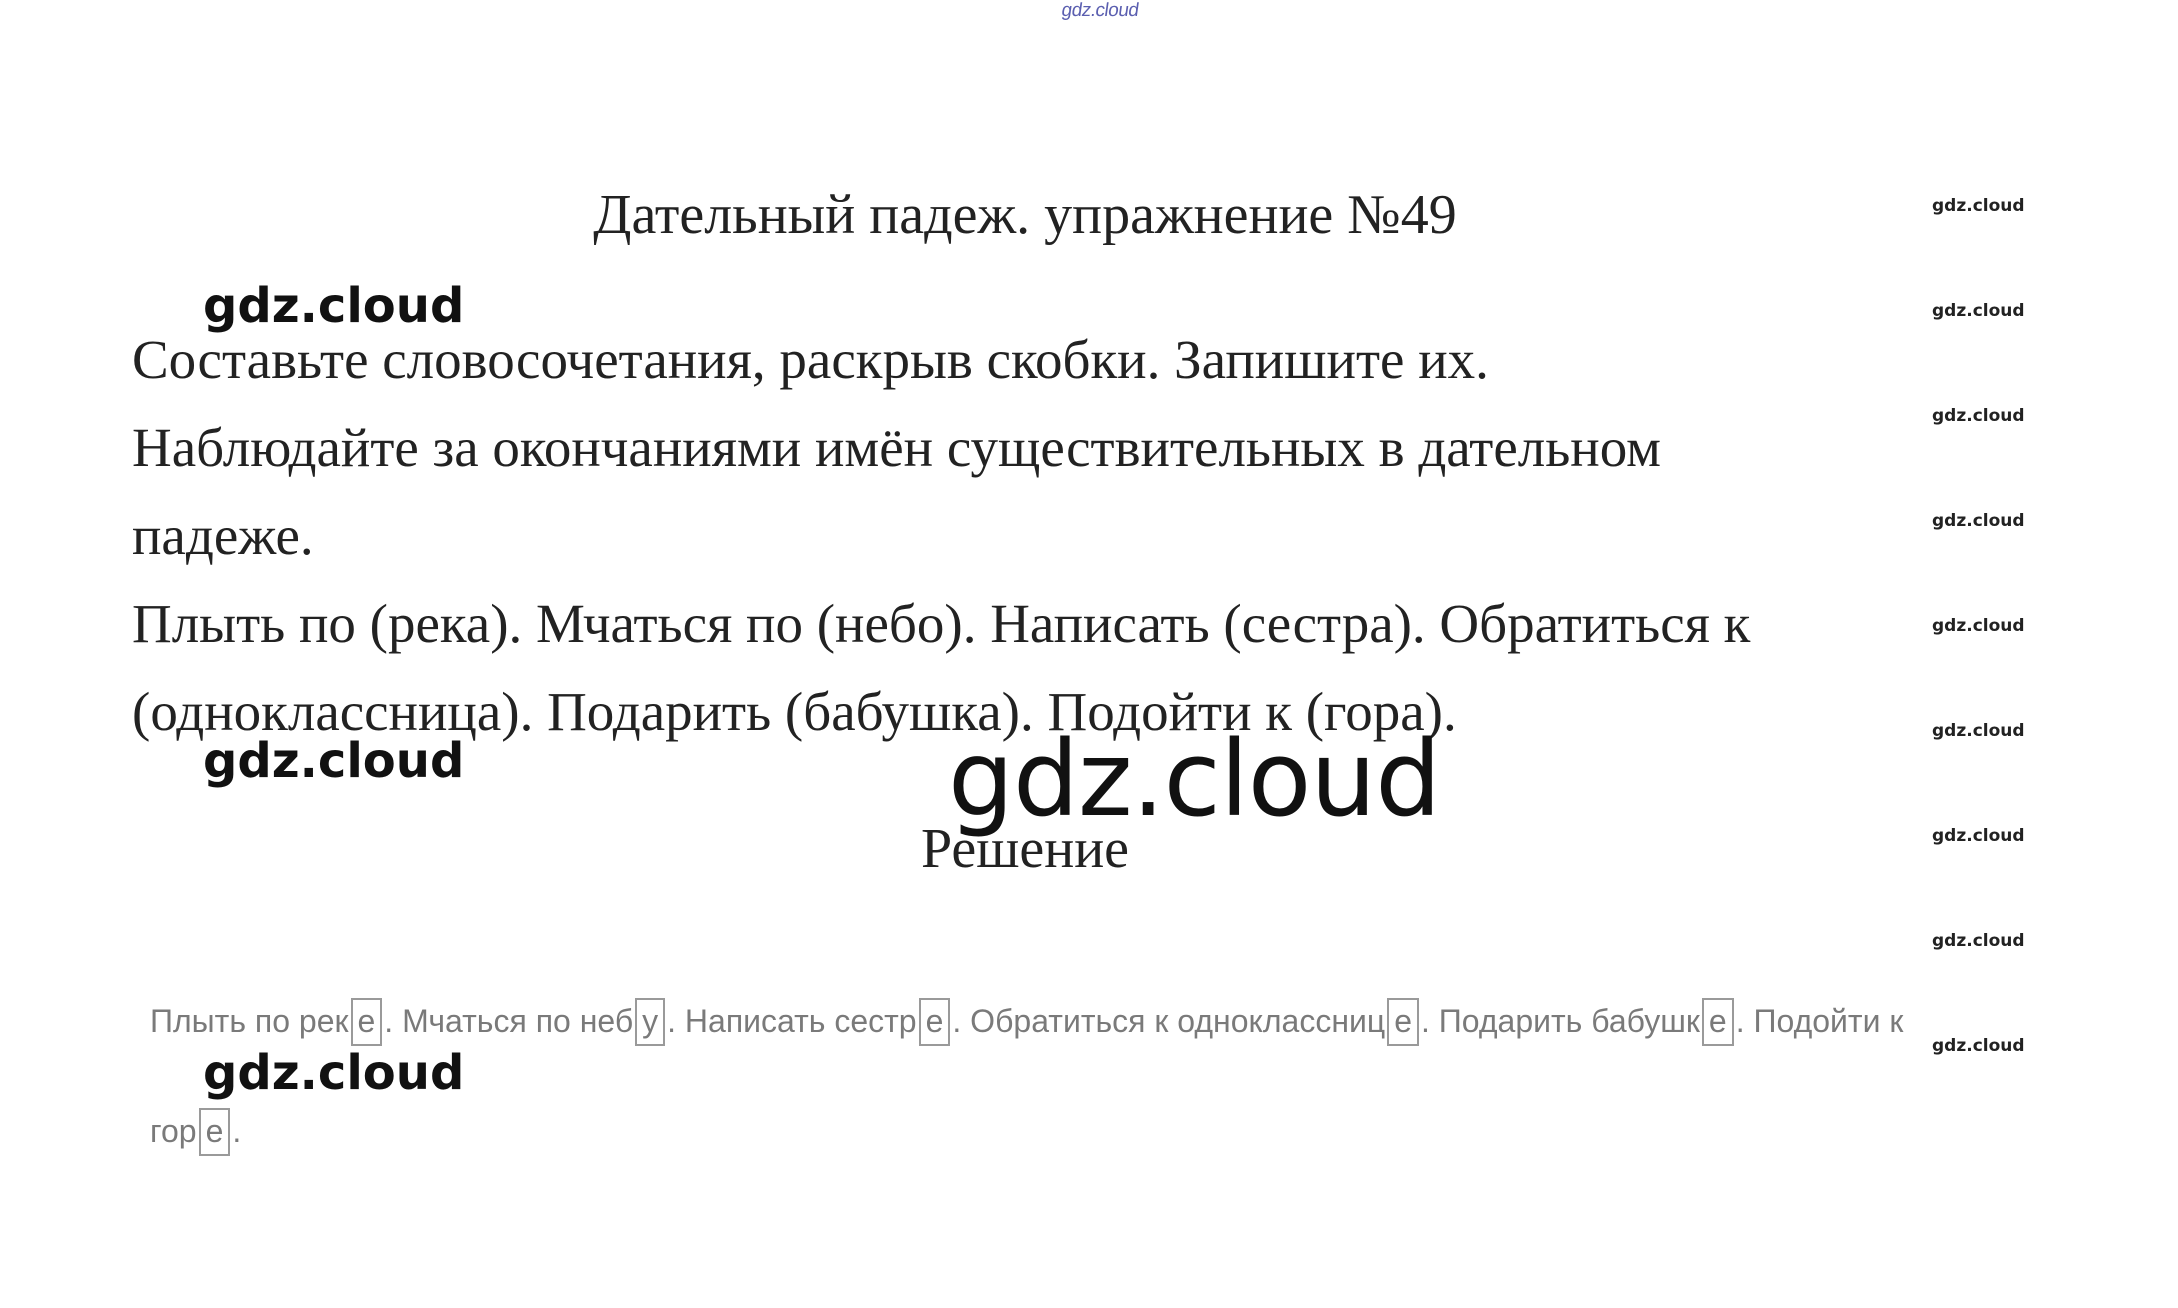  What do you see at coordinates (1169, 1021) in the screenshot?
I see `answer-text: . Обратиться к одноклассниц` at bounding box center [1169, 1021].